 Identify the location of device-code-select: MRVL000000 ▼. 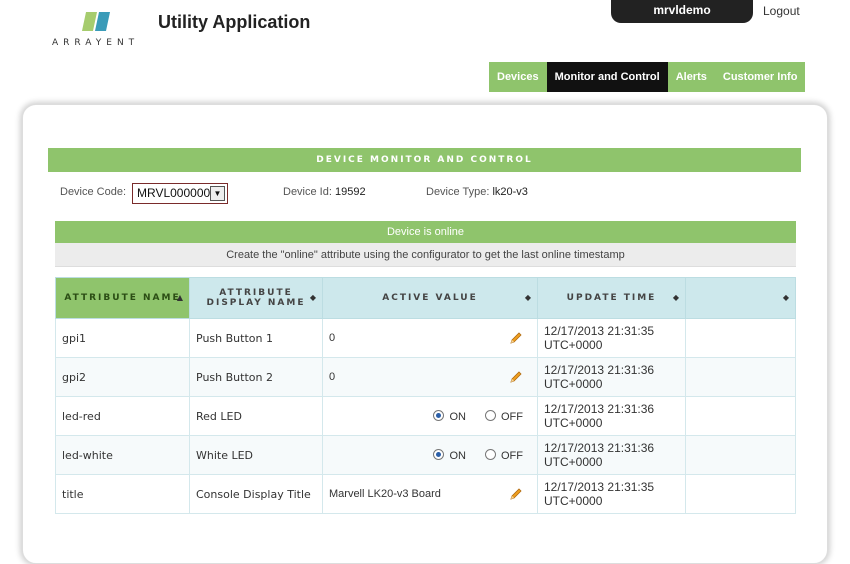
(180, 193).